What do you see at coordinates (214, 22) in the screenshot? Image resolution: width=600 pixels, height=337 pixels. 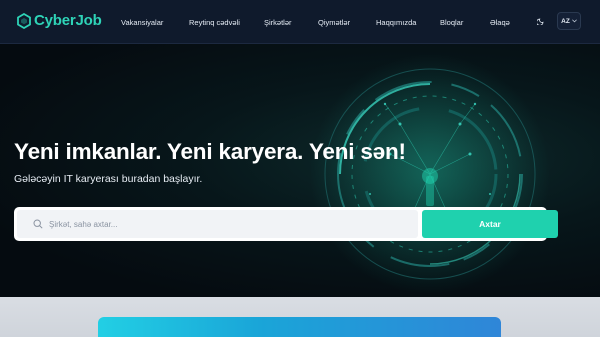 I see `nav-item-reytinq: Reytinq cədvəli` at bounding box center [214, 22].